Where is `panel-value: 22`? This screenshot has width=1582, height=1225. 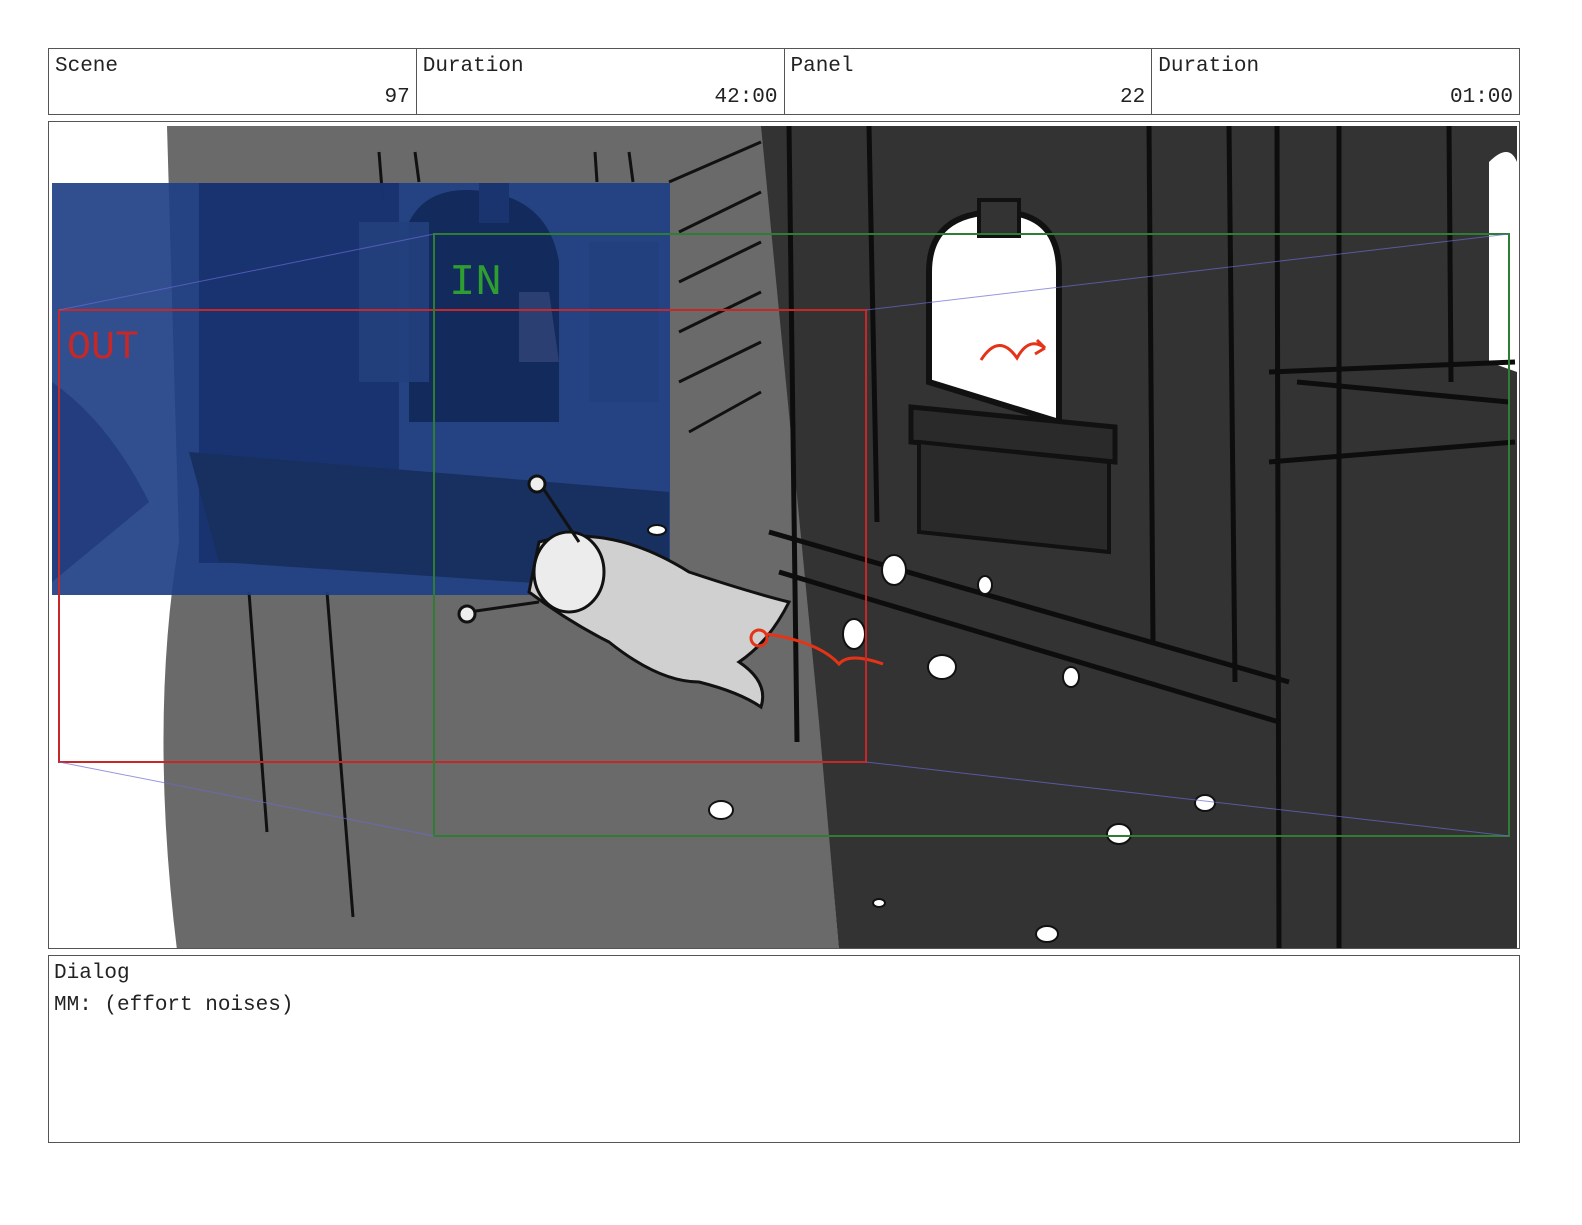 panel-value: 22 is located at coordinates (1133, 97).